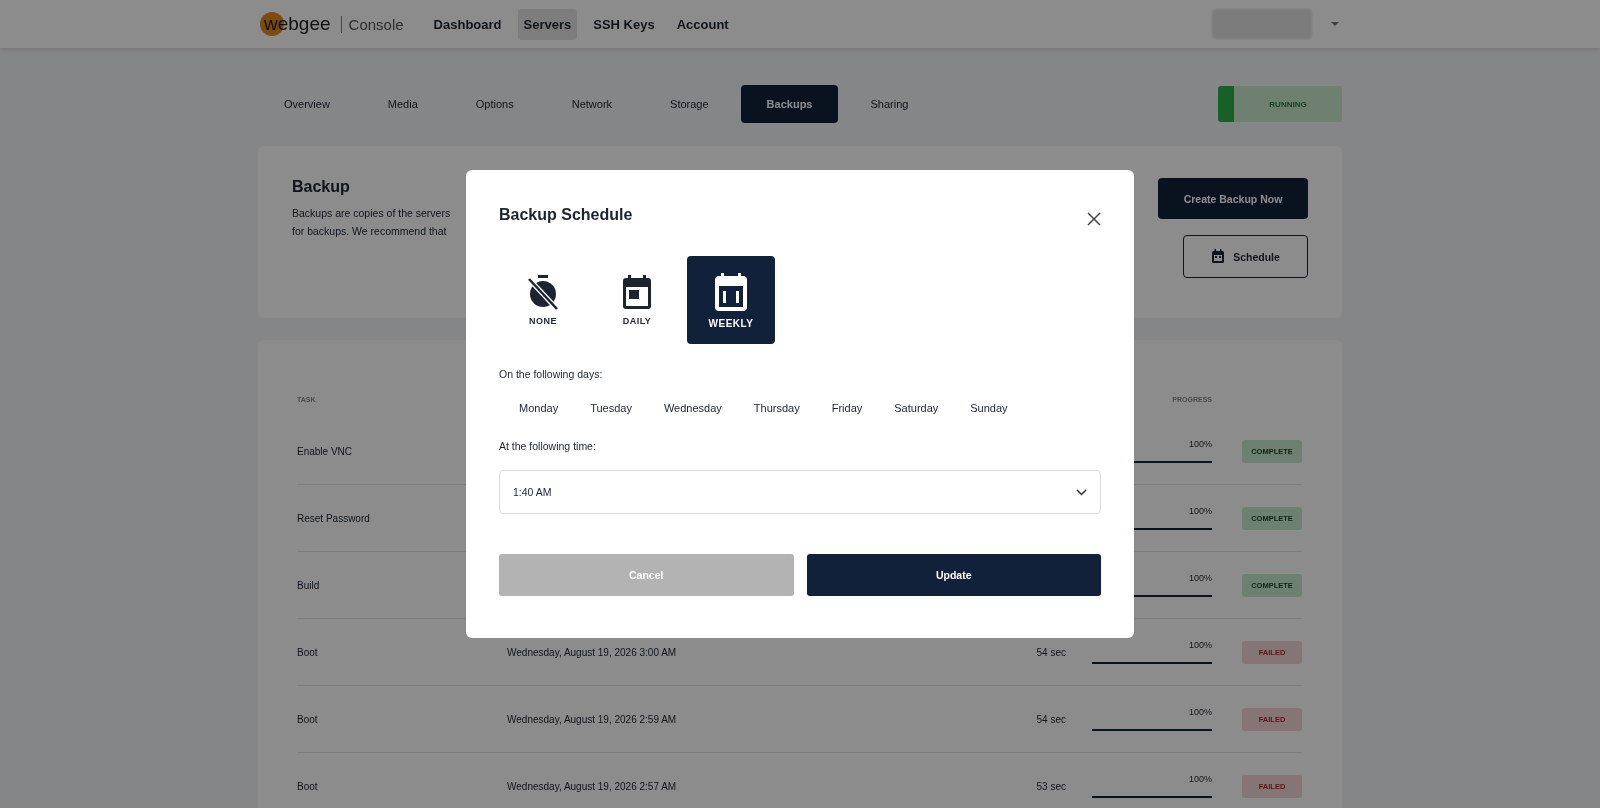 This screenshot has width=1600, height=808. I want to click on product-name: Console, so click(372, 24).